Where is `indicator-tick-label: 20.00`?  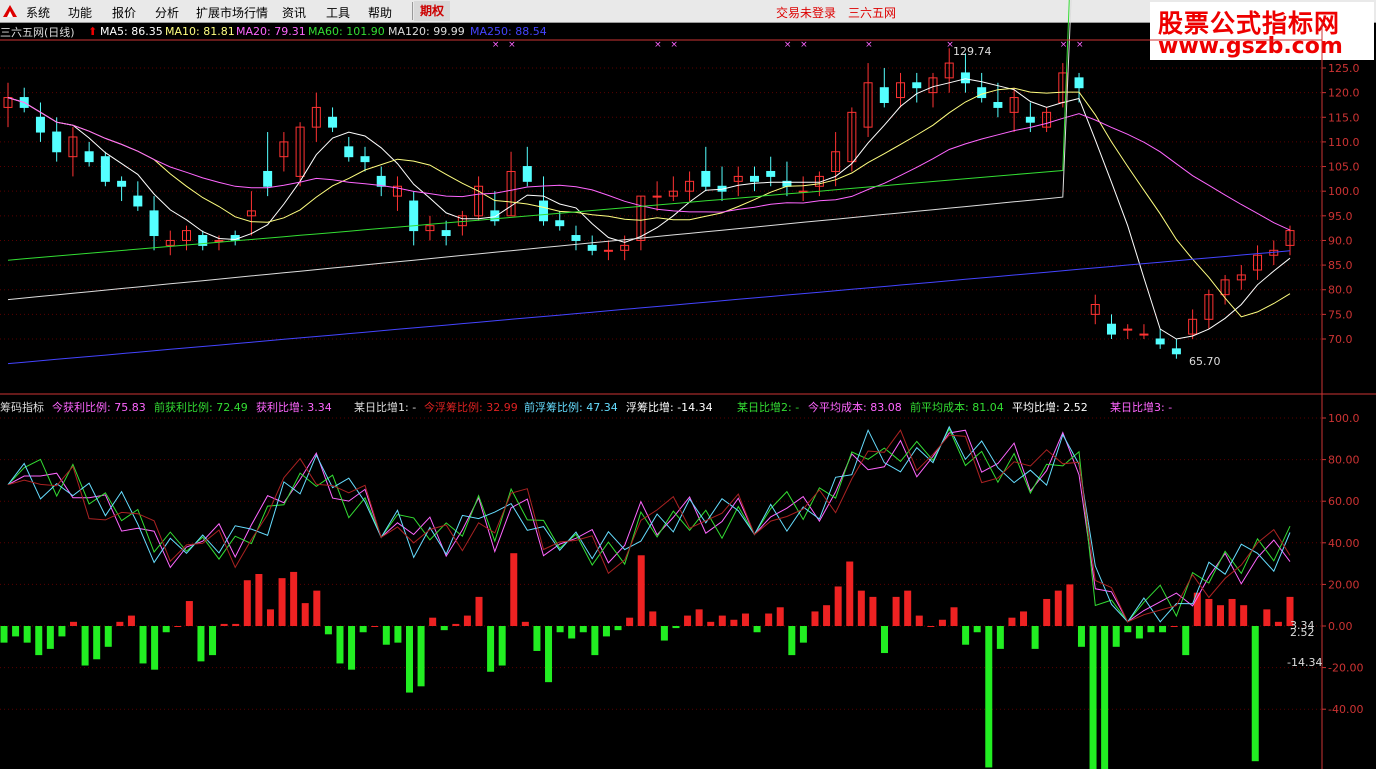 indicator-tick-label: 20.00 is located at coordinates (1344, 584).